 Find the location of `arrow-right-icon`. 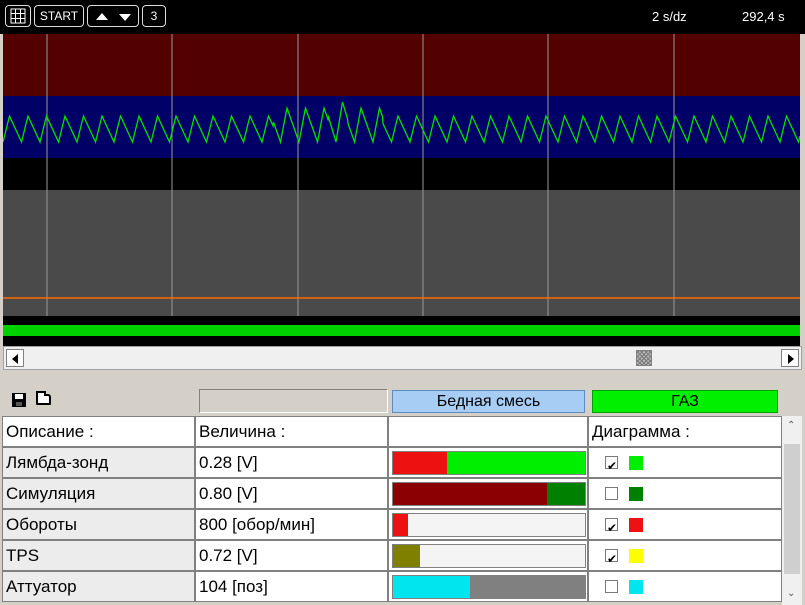

arrow-right-icon is located at coordinates (791, 359).